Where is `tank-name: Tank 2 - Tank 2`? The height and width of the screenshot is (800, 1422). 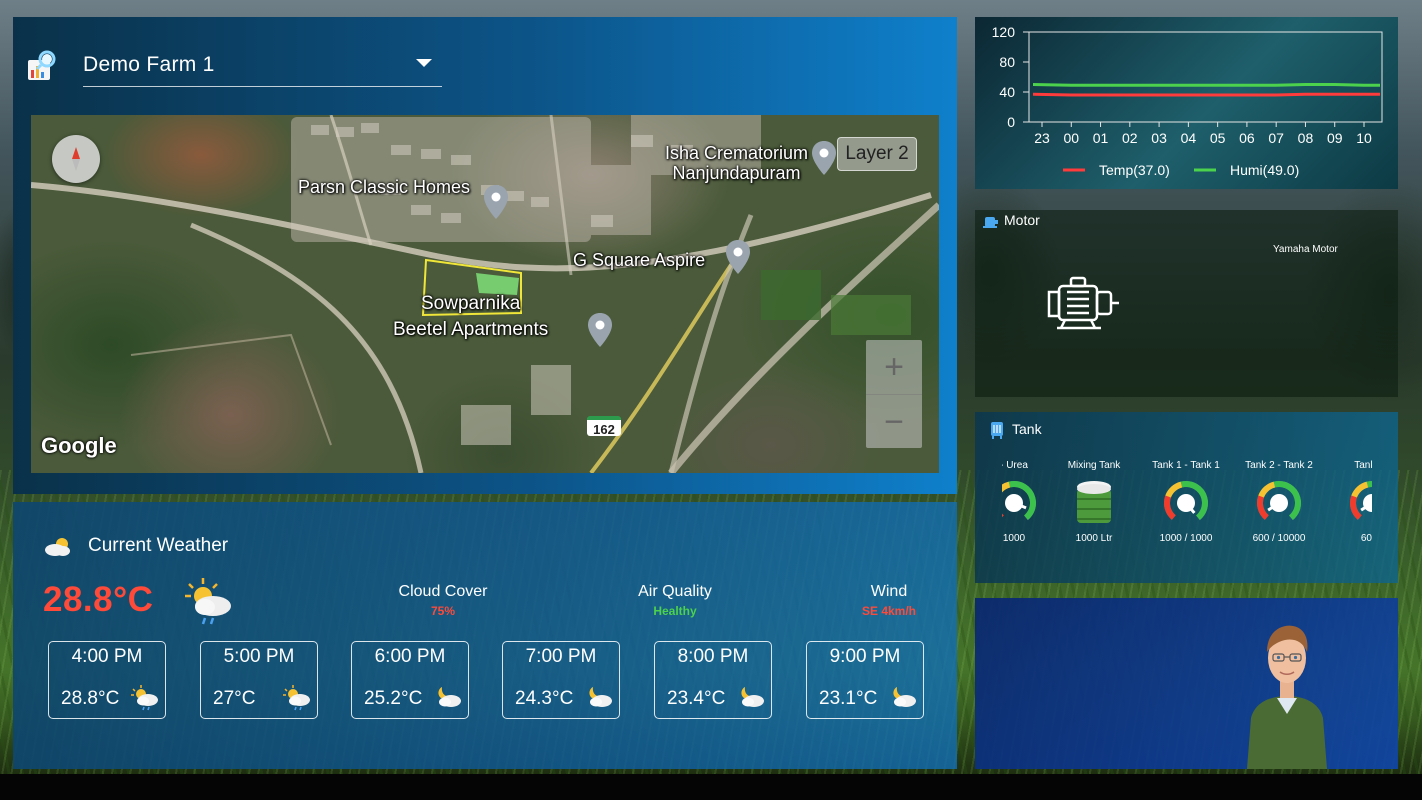
tank-name: Tank 2 - Tank 2 is located at coordinates (1279, 465).